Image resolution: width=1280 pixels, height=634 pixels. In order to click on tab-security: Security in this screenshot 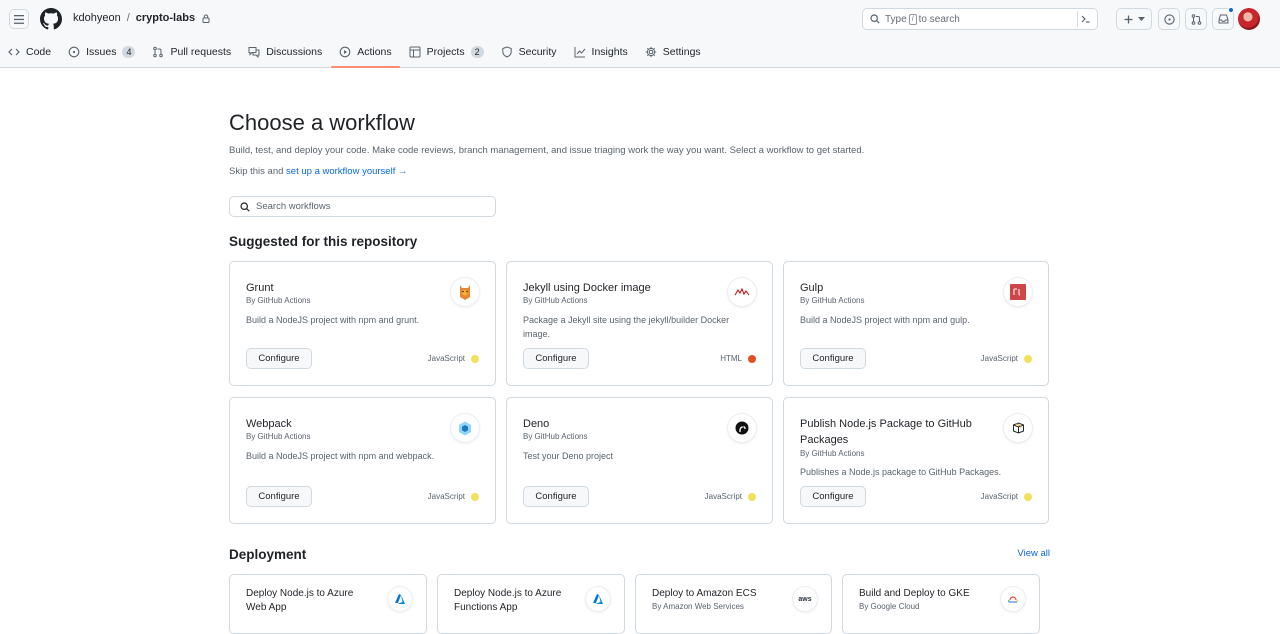, I will do `click(529, 52)`.